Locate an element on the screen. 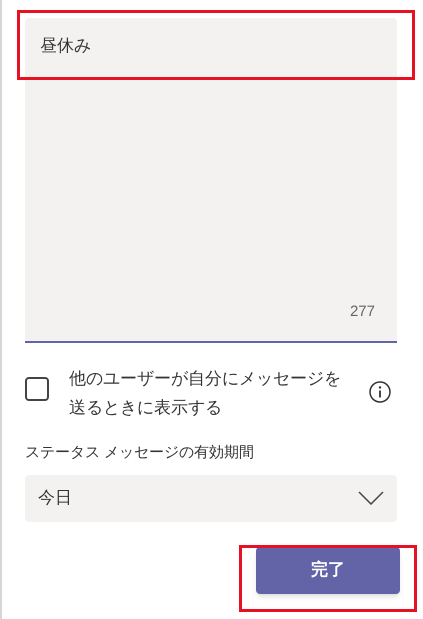 The height and width of the screenshot is (619, 423). done-button: 完了 is located at coordinates (328, 570).